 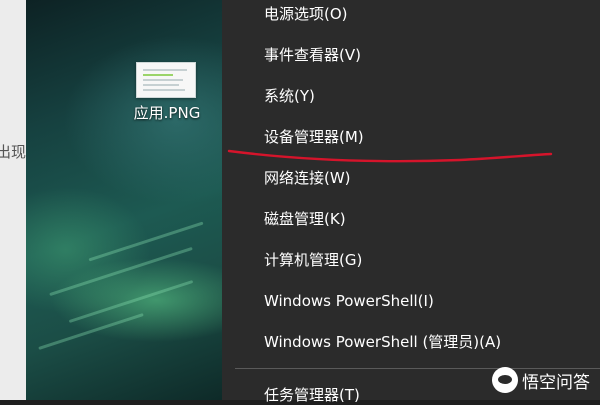 What do you see at coordinates (312, 395) in the screenshot?
I see `menu-item-task-manager: 任务管理器(T)` at bounding box center [312, 395].